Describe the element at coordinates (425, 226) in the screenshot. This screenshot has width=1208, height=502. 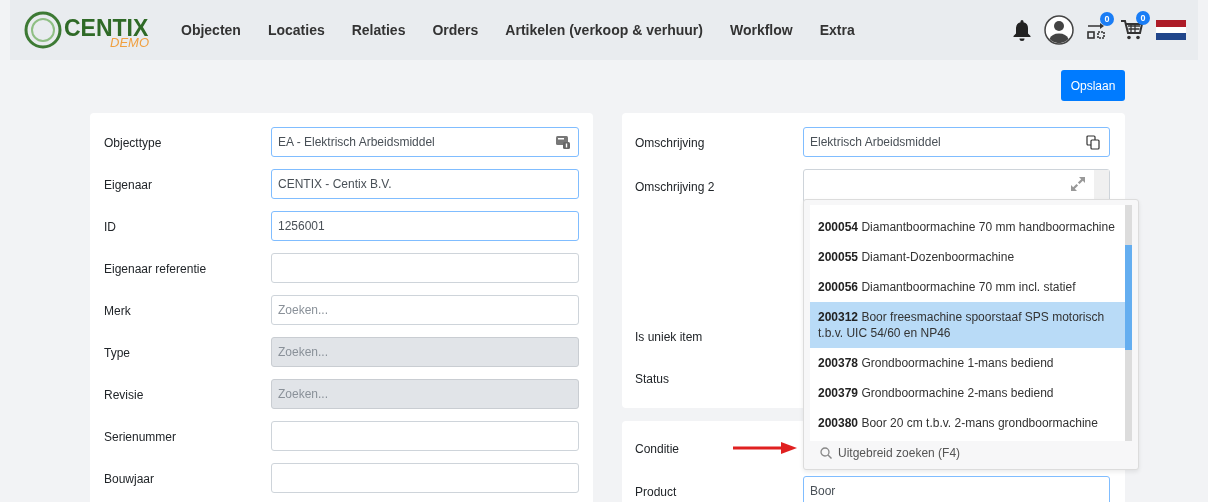
I see `text-field: 1256001` at that location.